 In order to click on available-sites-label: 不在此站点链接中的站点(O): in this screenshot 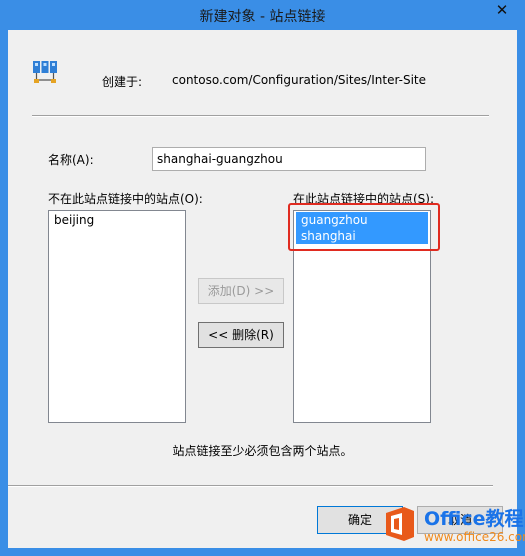, I will do `click(125, 199)`.